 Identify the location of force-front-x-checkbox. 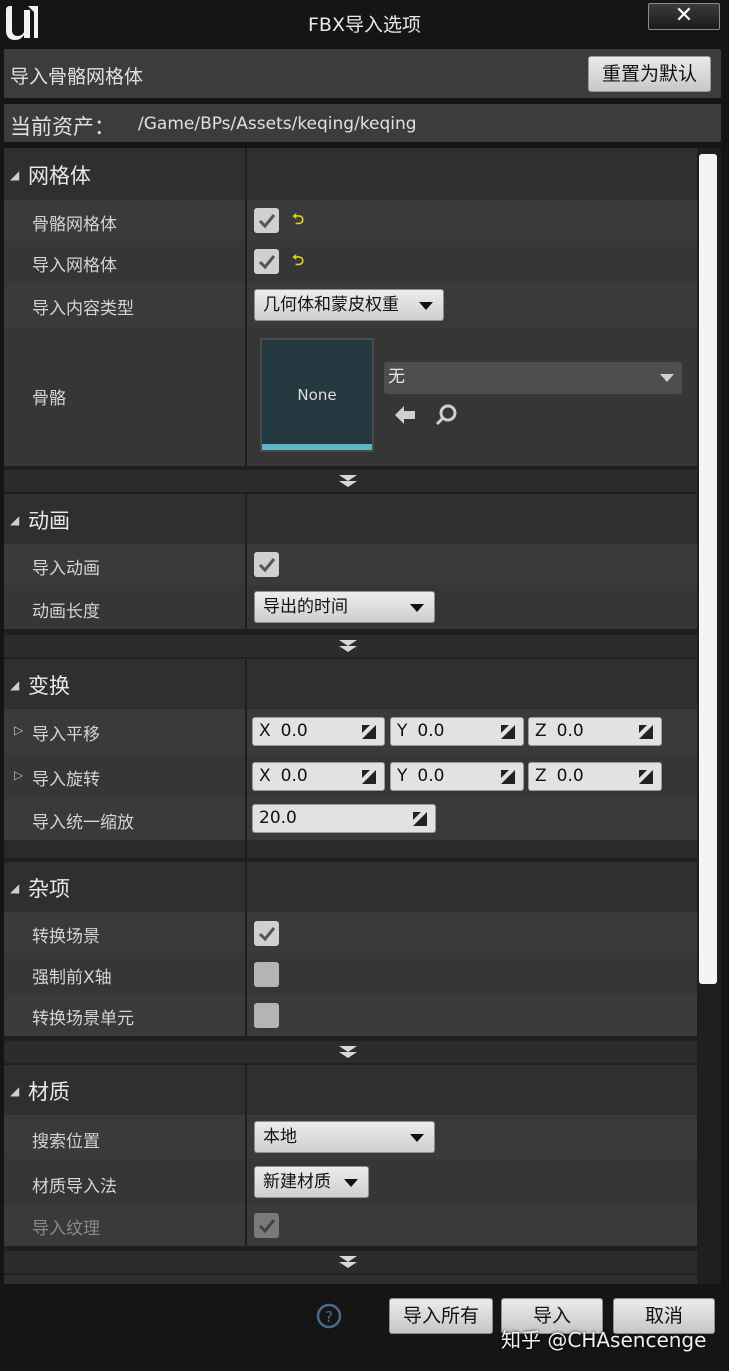
(266, 974).